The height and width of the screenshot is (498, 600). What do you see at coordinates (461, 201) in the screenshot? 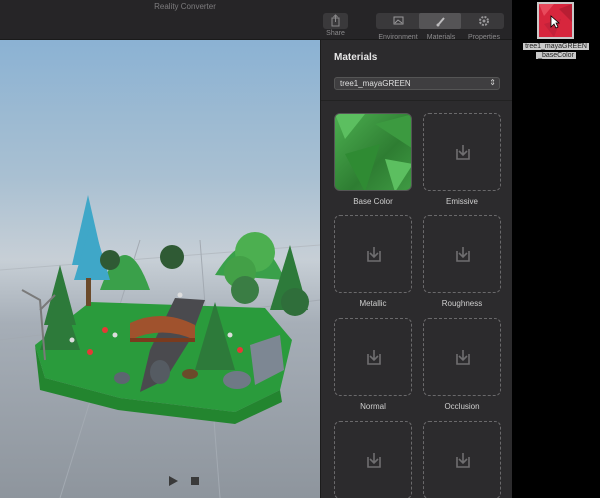
I see `emissive-label: Emissive` at bounding box center [461, 201].